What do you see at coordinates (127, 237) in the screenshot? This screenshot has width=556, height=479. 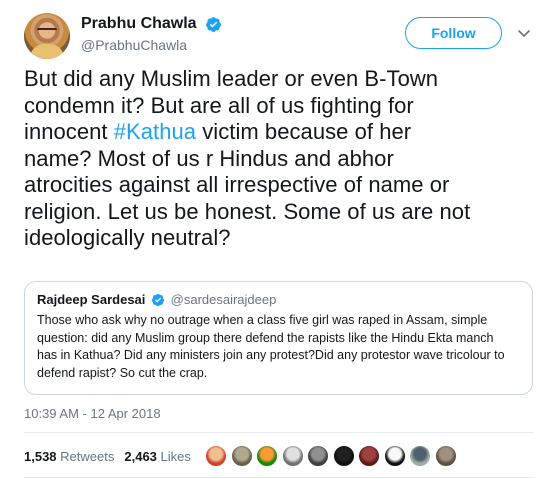 I see `tweet-line: ideologically neutral?` at bounding box center [127, 237].